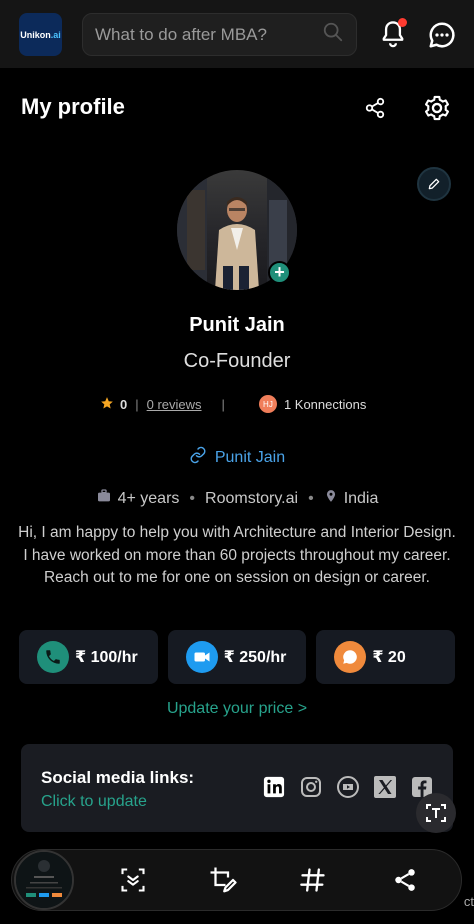  I want to click on profile-avatar-wrap: +, so click(237, 230).